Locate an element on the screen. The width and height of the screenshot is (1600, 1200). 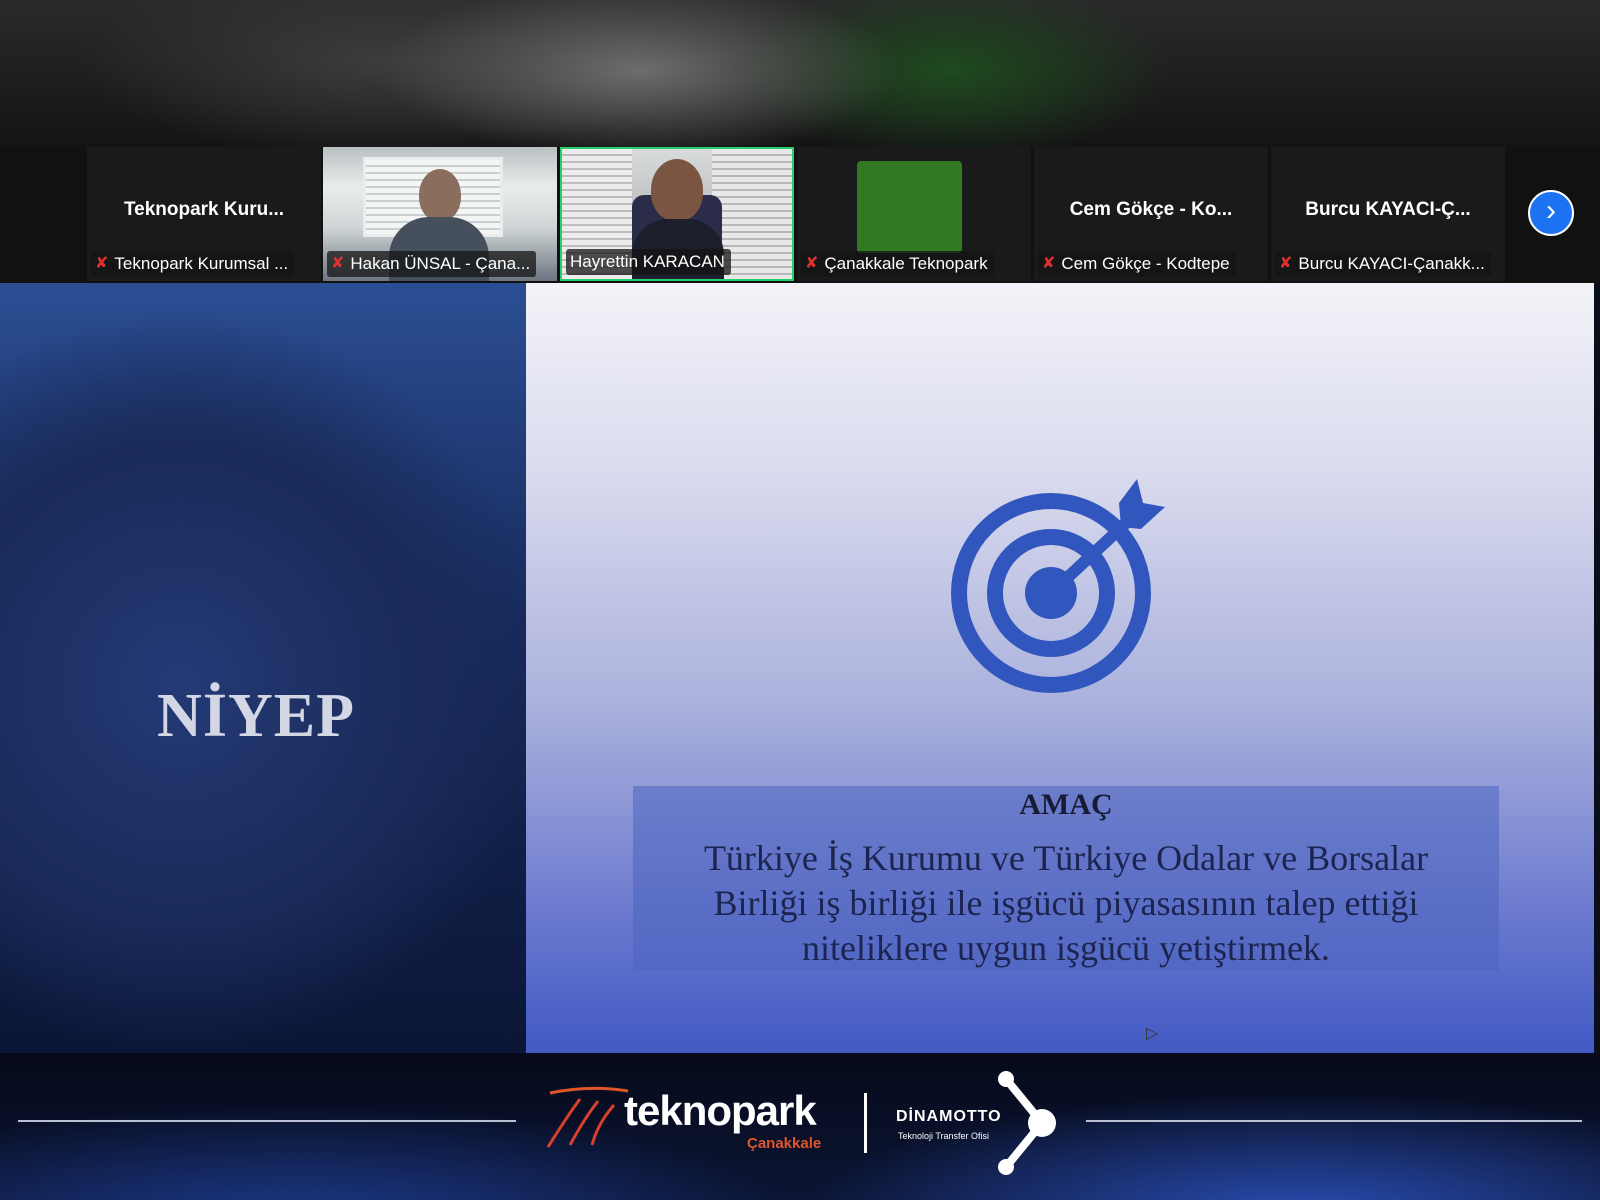
participant-label-text: Hayrettin KARACAN is located at coordinates (647, 261).